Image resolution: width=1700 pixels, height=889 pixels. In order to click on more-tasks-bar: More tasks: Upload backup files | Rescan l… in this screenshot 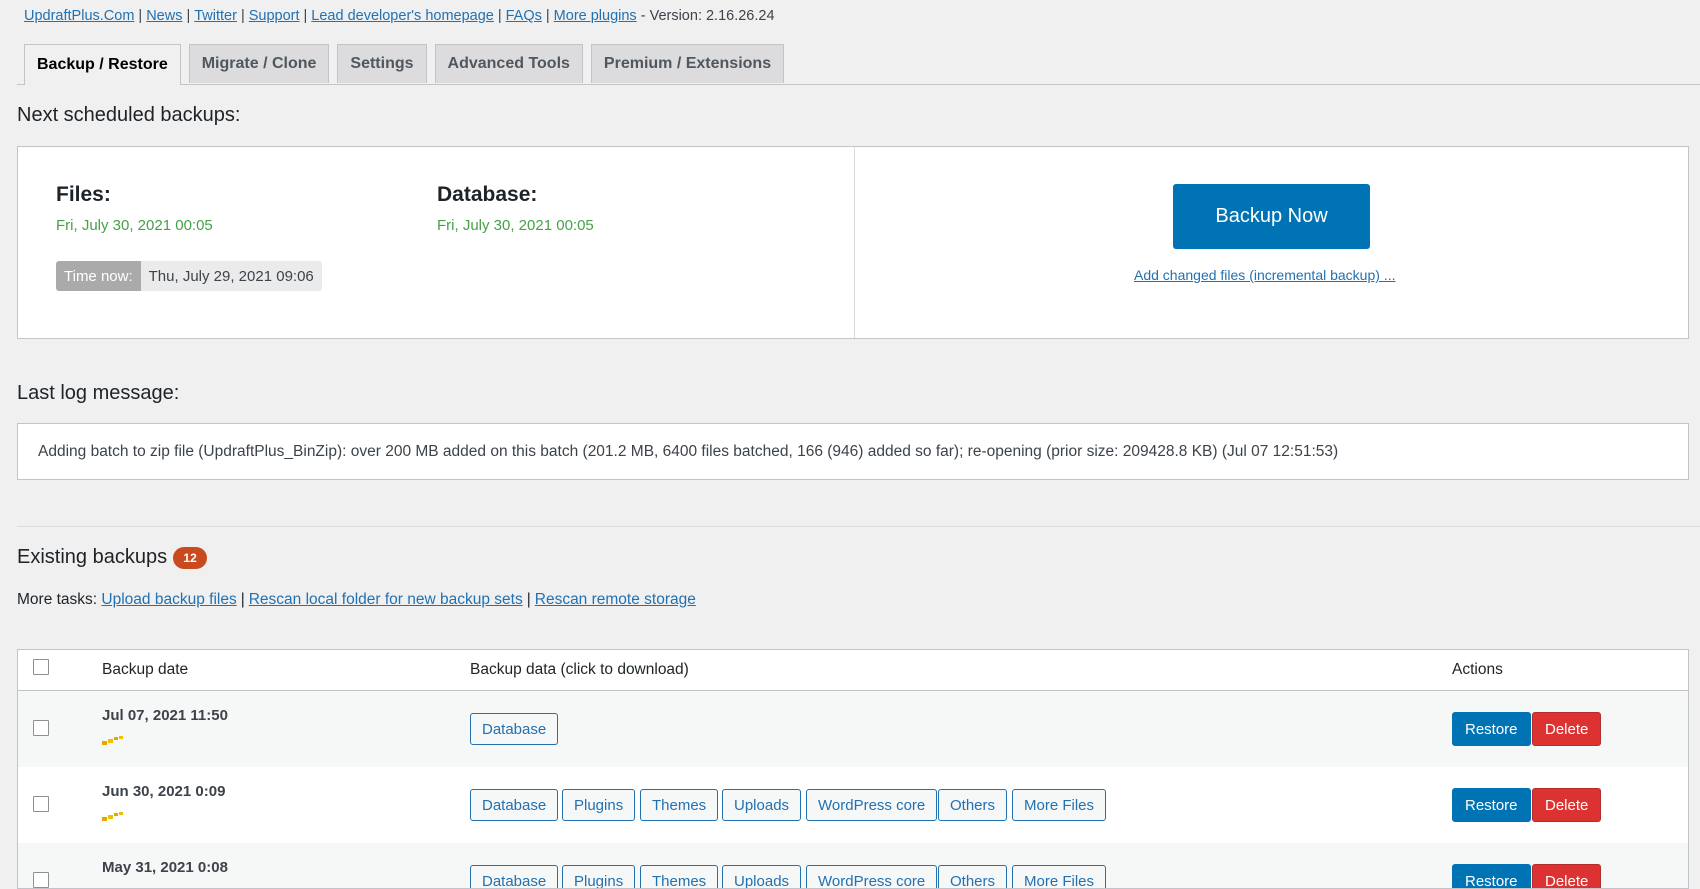, I will do `click(356, 599)`.